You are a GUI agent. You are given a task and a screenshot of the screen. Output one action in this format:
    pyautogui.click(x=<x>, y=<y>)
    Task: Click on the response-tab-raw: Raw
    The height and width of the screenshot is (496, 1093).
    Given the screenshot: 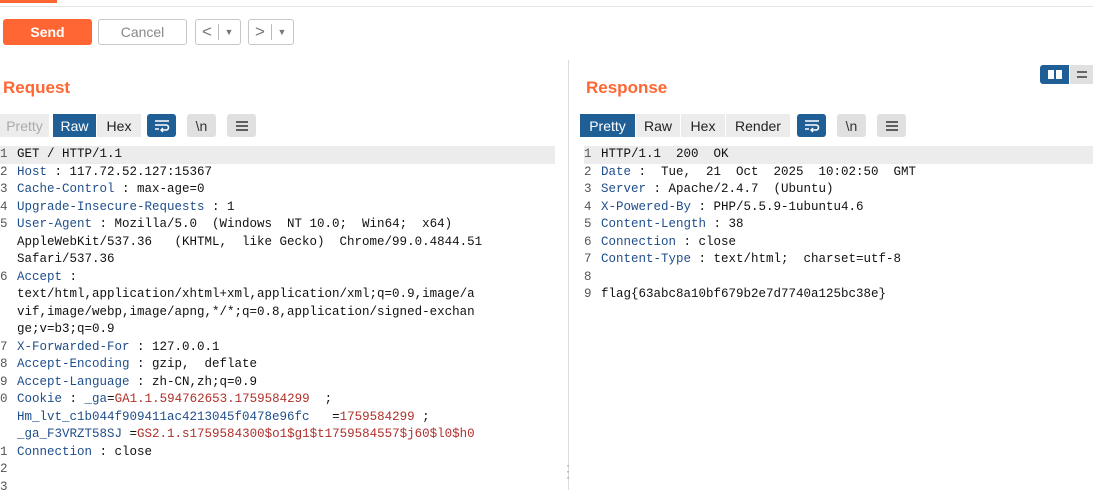 What is the action you would take?
    pyautogui.click(x=658, y=125)
    